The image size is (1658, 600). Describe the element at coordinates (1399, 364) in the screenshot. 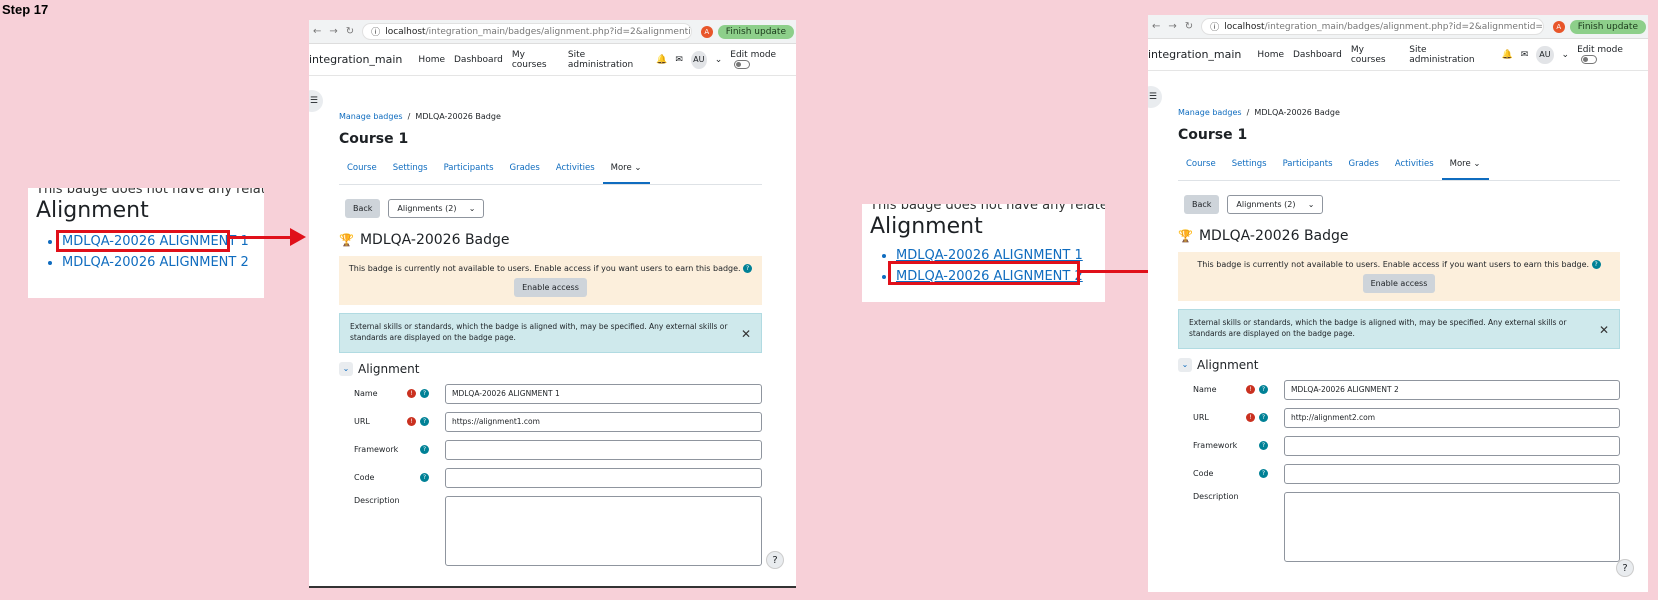

I see `section-alignment: ⌄ Alignment` at that location.